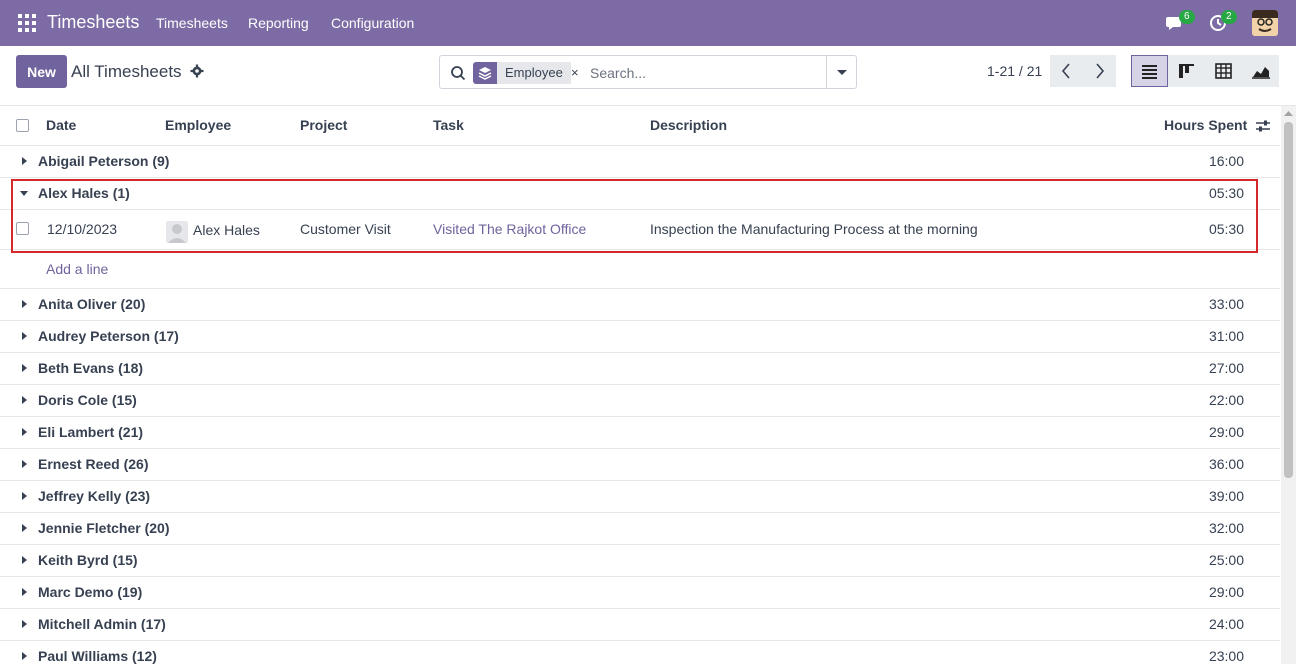  What do you see at coordinates (61, 125) in the screenshot?
I see `column-date: Date` at bounding box center [61, 125].